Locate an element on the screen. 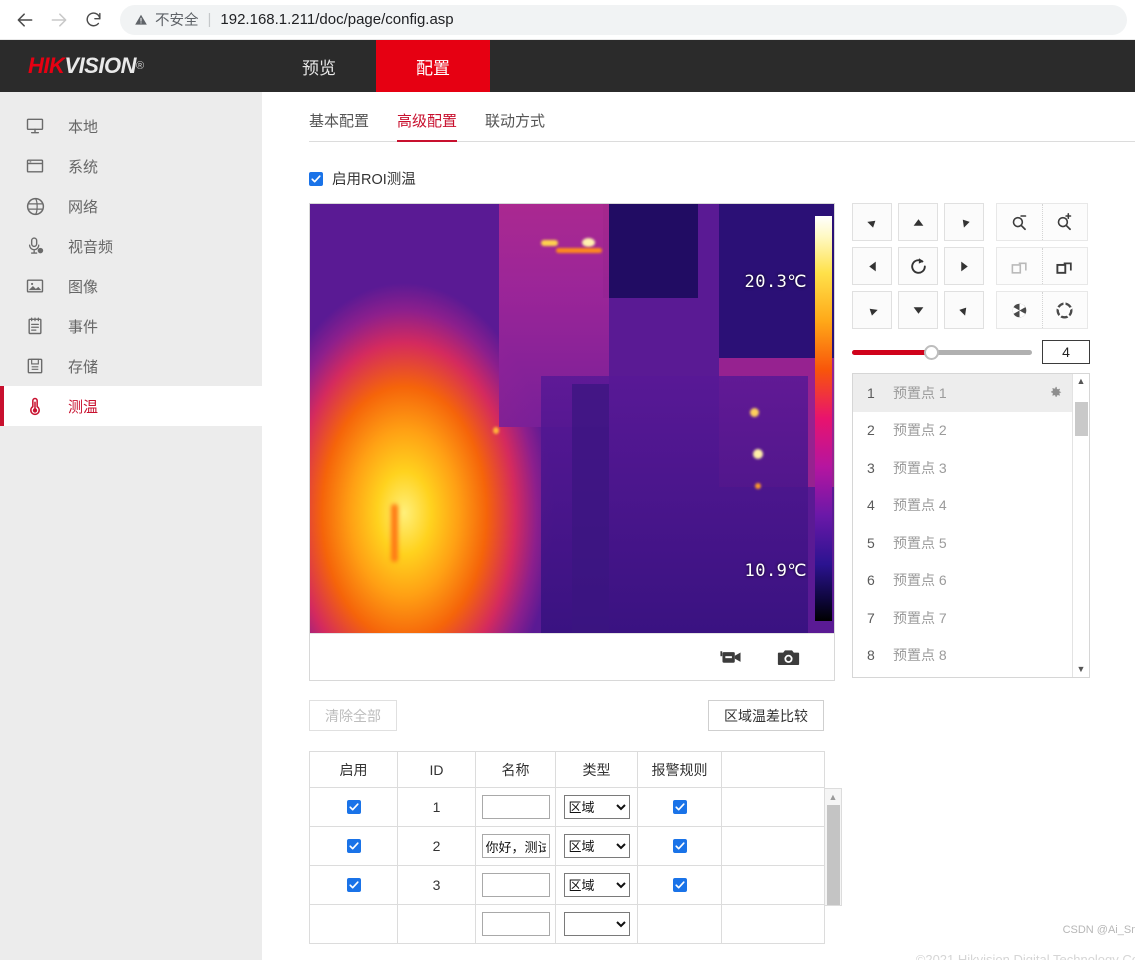  zoom-in-button is located at coordinates (1065, 222).